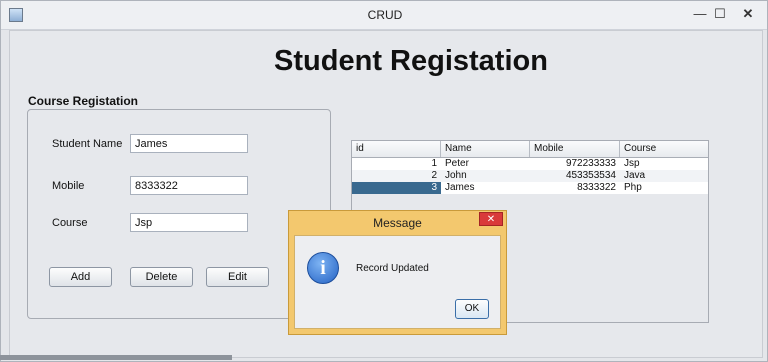 The width and height of the screenshot is (768, 362). What do you see at coordinates (189, 143) in the screenshot?
I see `student-name-input` at bounding box center [189, 143].